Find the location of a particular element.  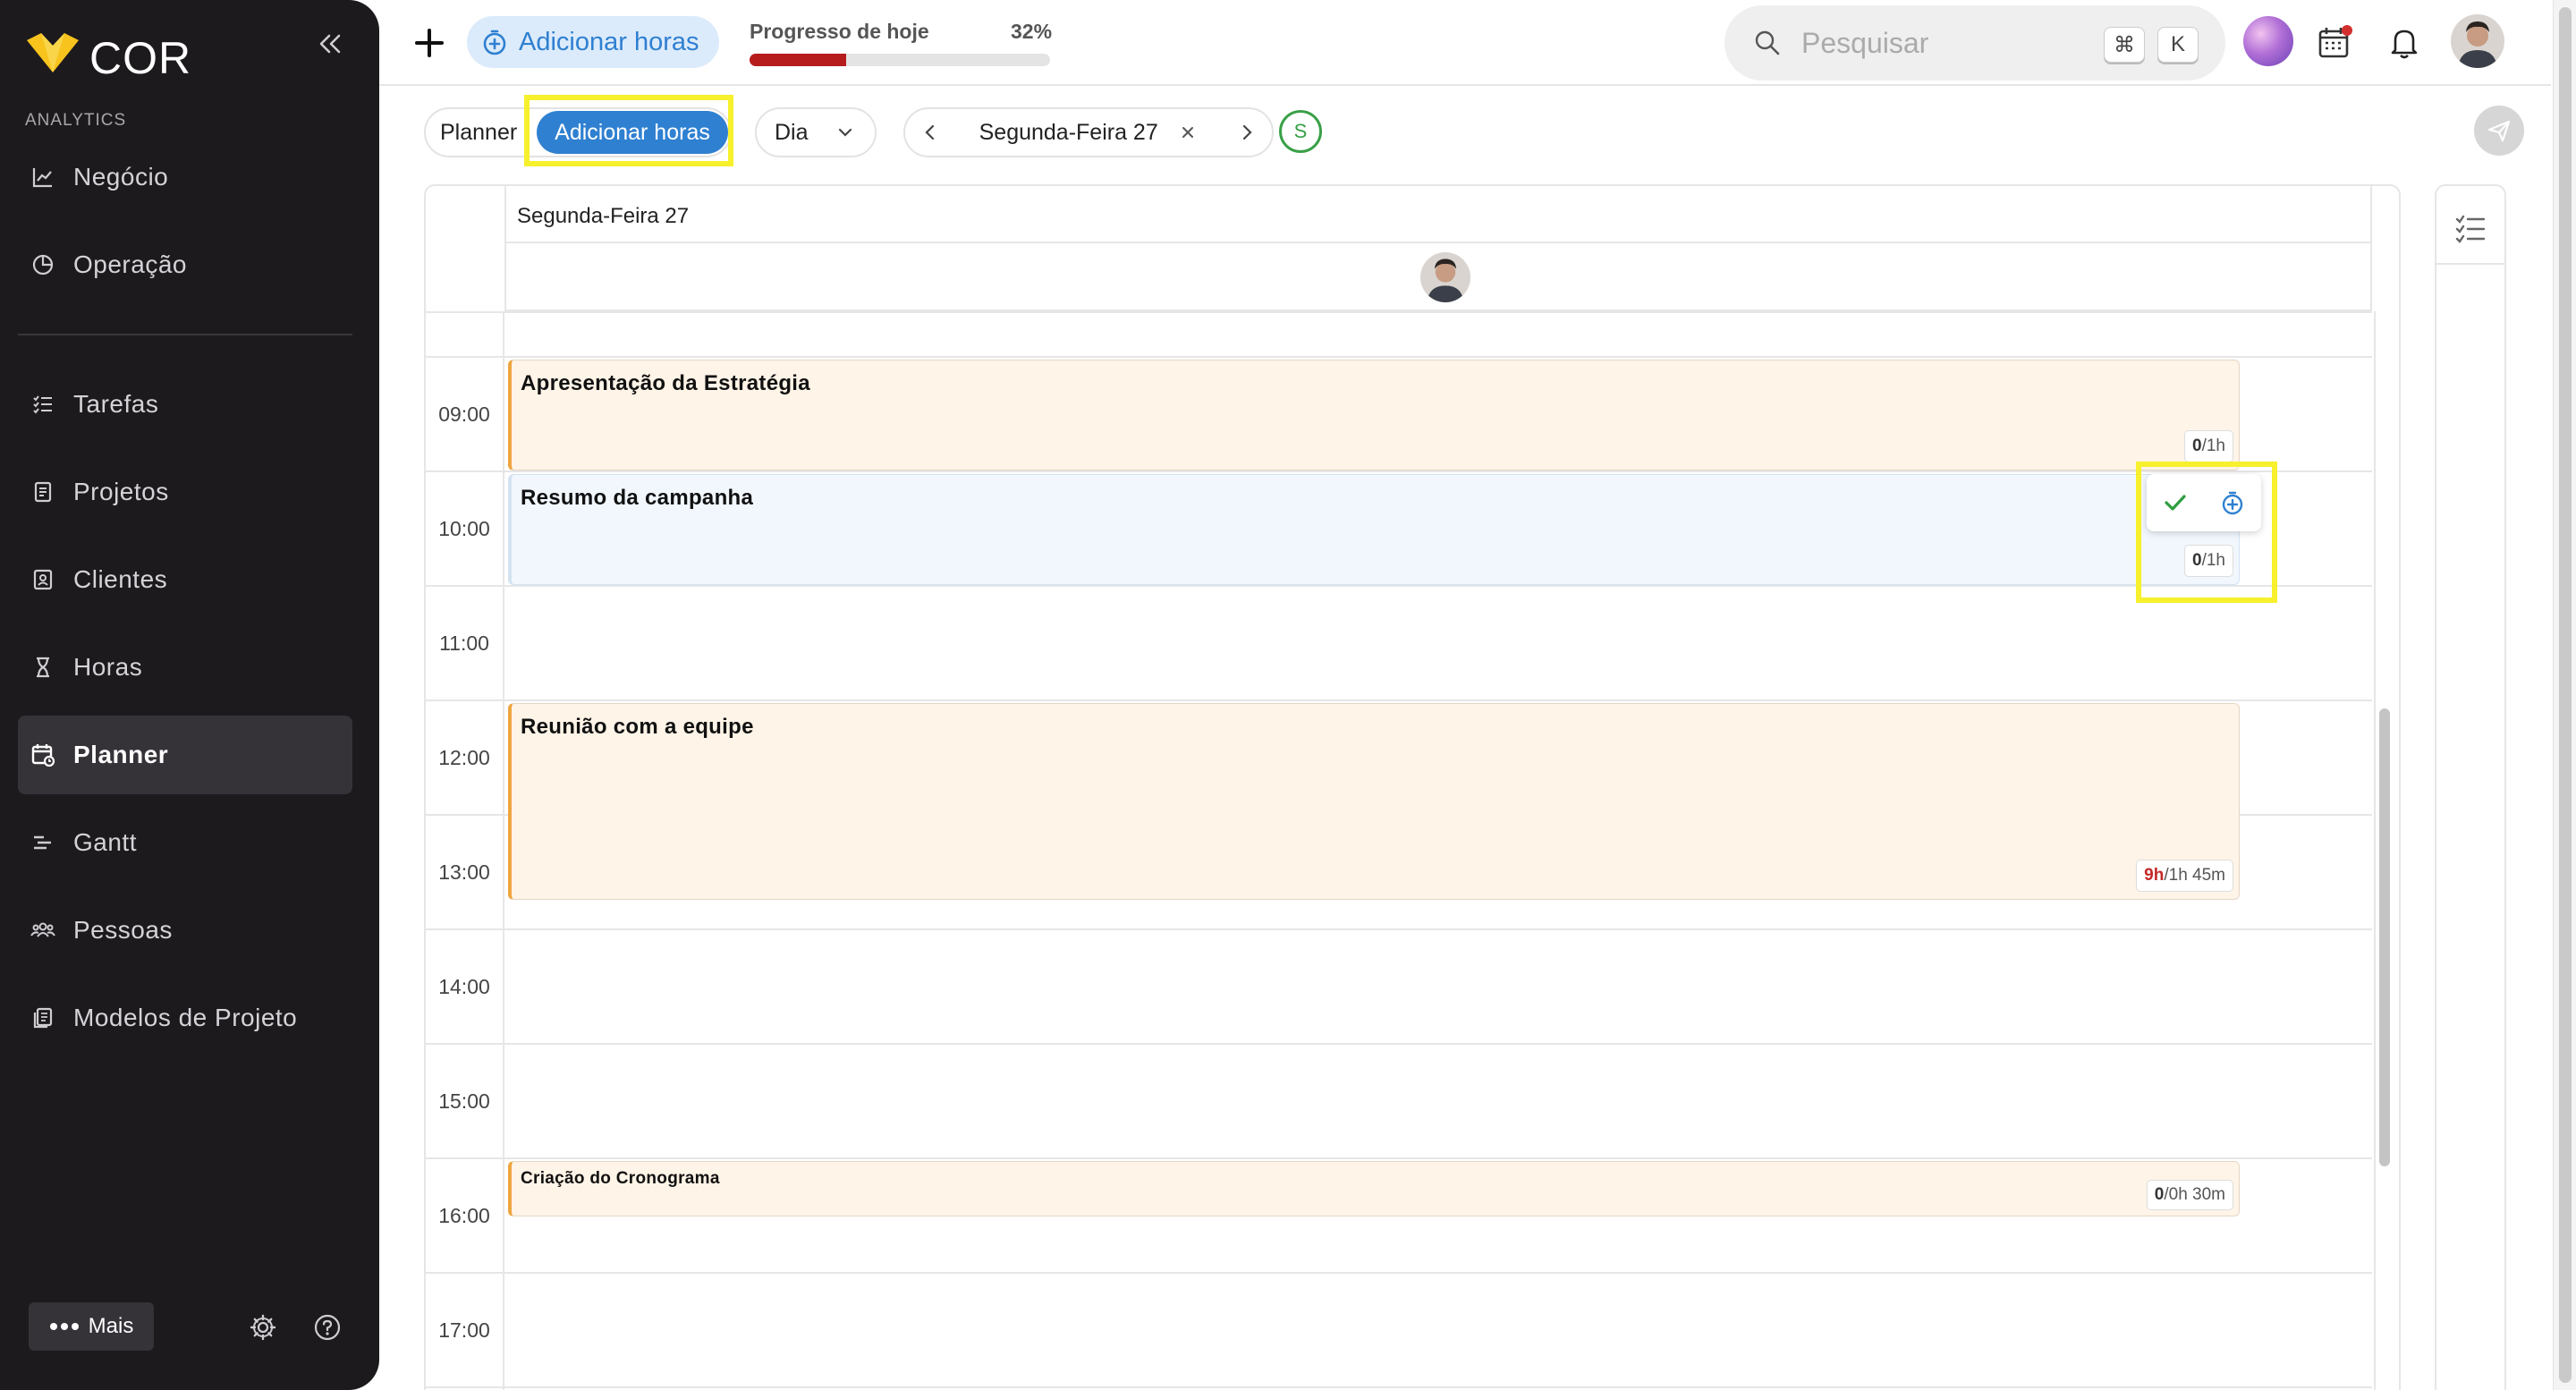

gantt-icon is located at coordinates (42, 842).